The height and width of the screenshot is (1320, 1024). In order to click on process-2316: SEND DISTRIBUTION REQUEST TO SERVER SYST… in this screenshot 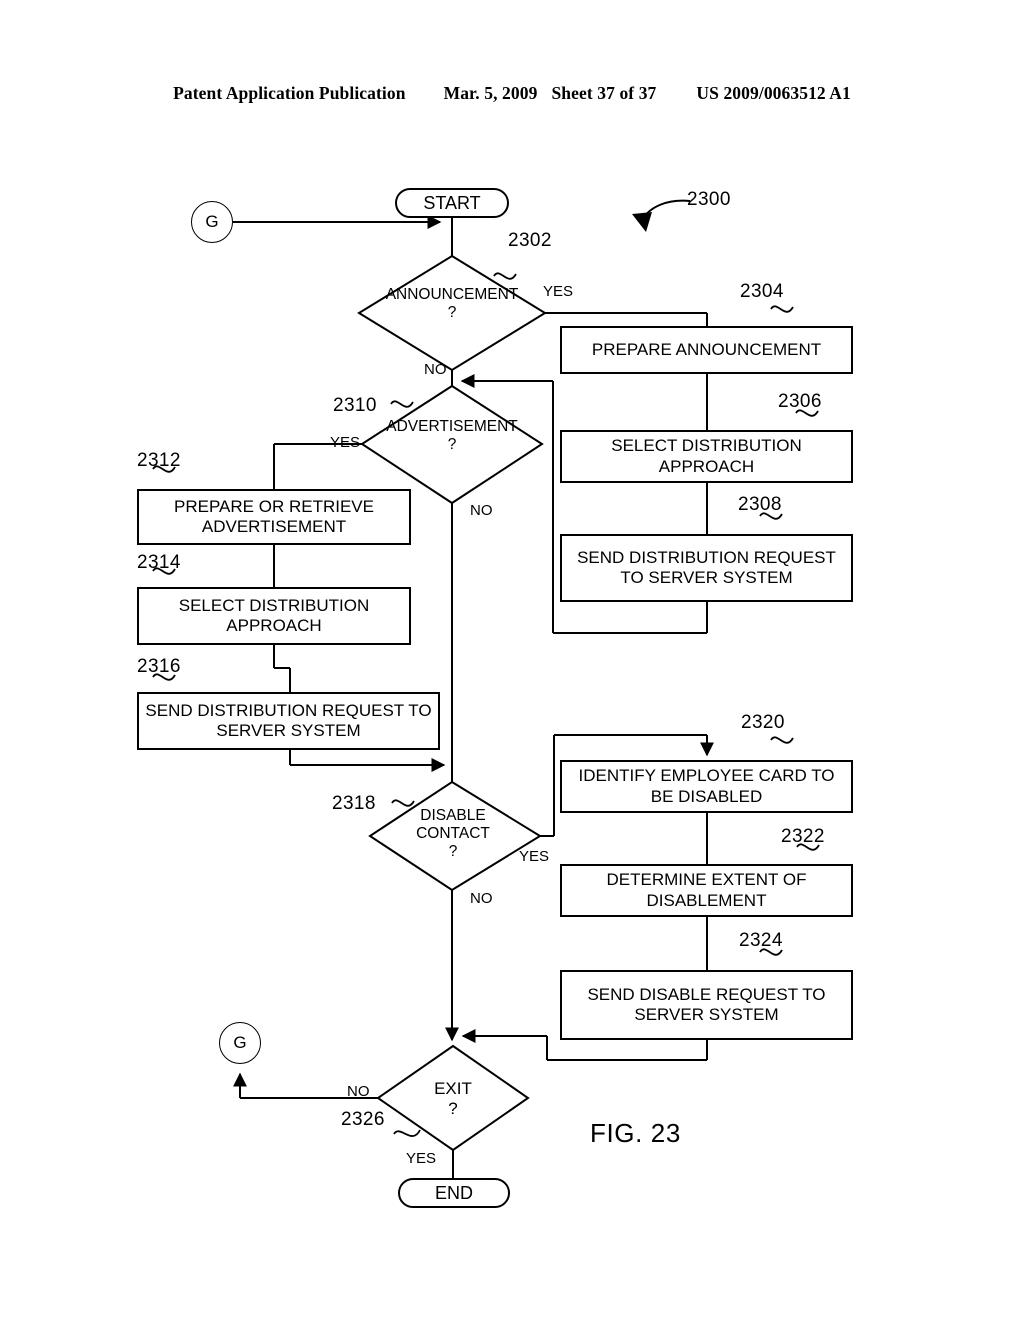, I will do `click(288, 721)`.